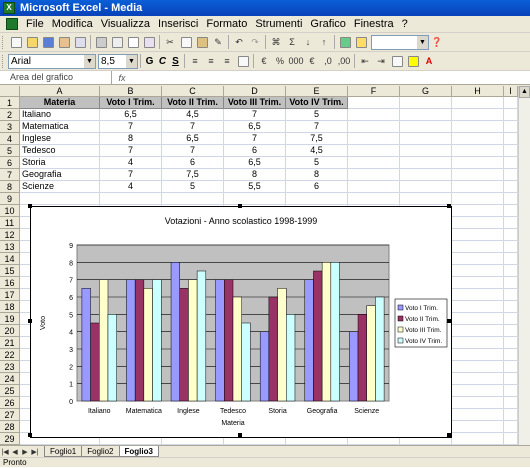  I want to click on cell-i5, so click(511, 151).